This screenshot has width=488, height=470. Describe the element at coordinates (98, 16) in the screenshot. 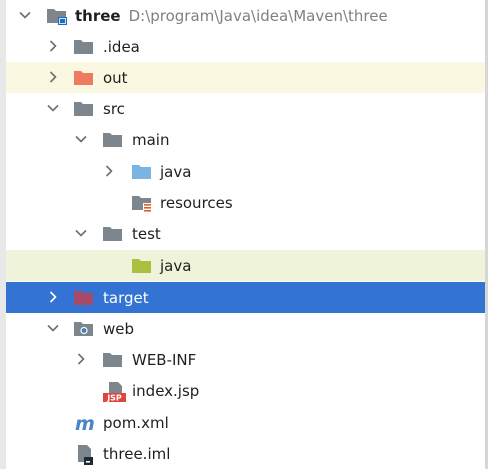

I see `module-name: three` at that location.